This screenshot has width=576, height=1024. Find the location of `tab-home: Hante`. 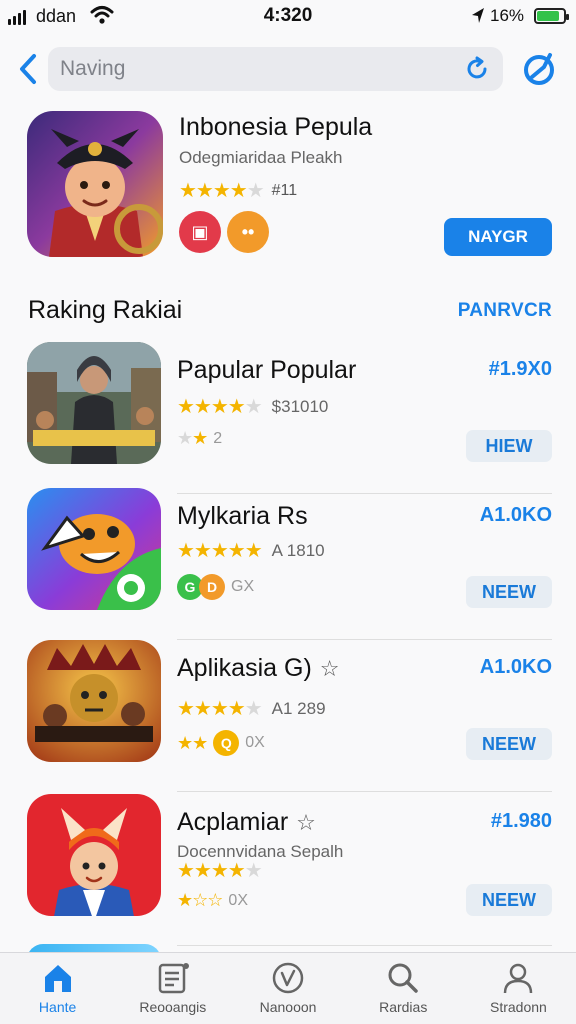

tab-home: Hante is located at coordinates (57, 988).